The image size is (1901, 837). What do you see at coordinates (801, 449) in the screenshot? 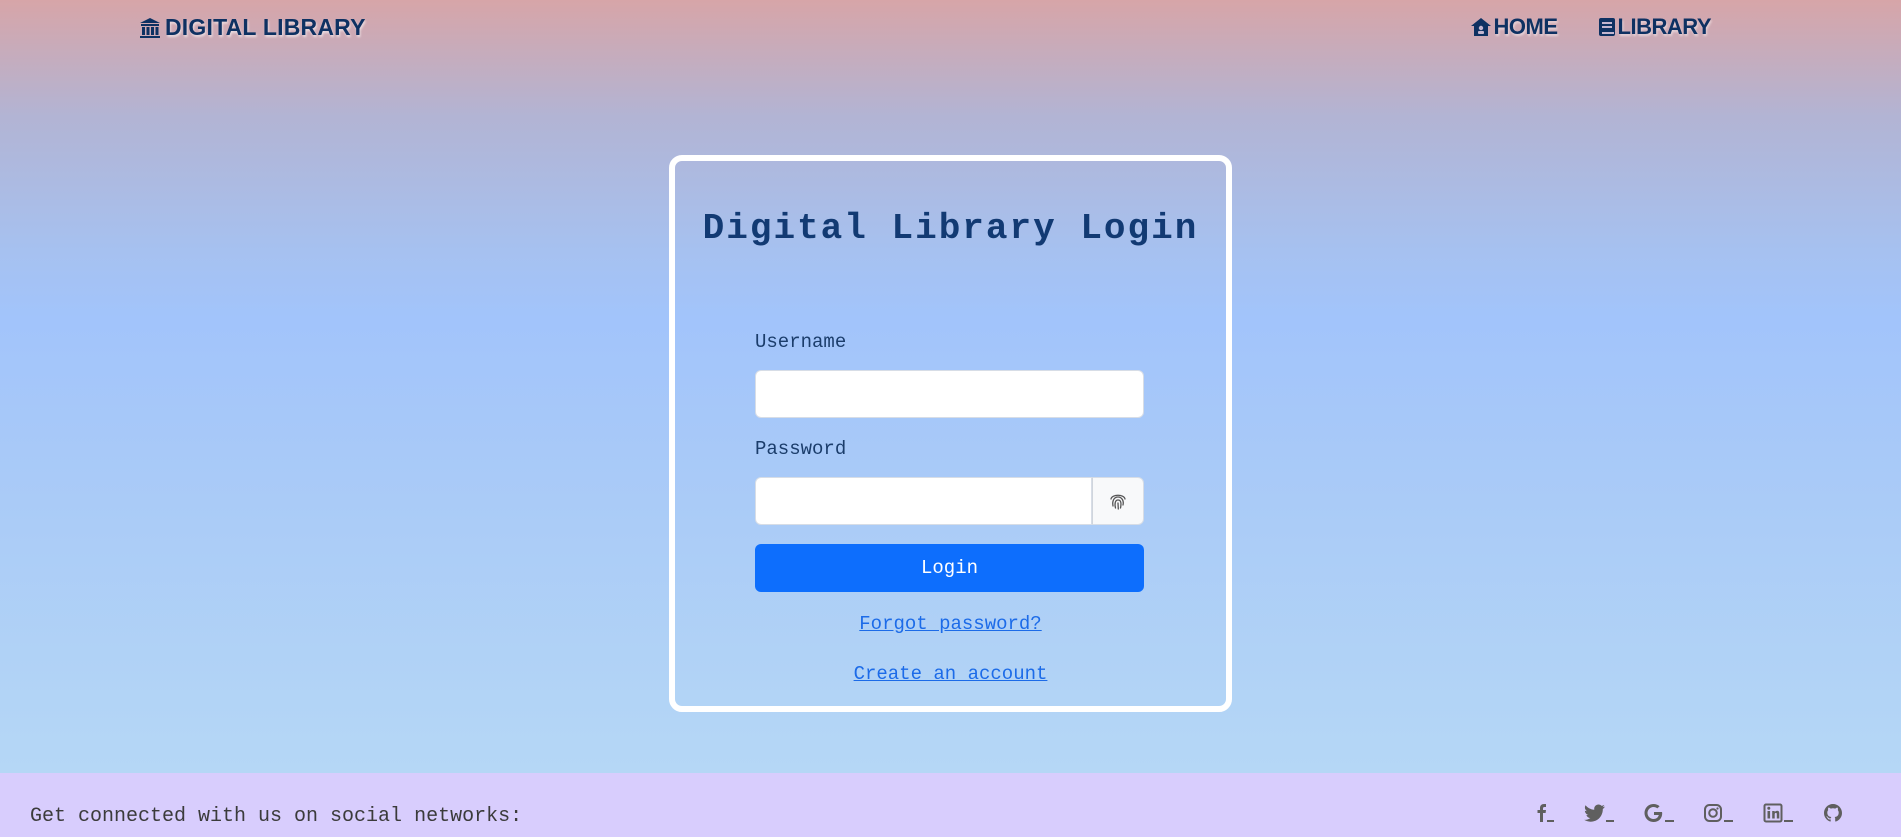
I see `password-label: Password` at bounding box center [801, 449].